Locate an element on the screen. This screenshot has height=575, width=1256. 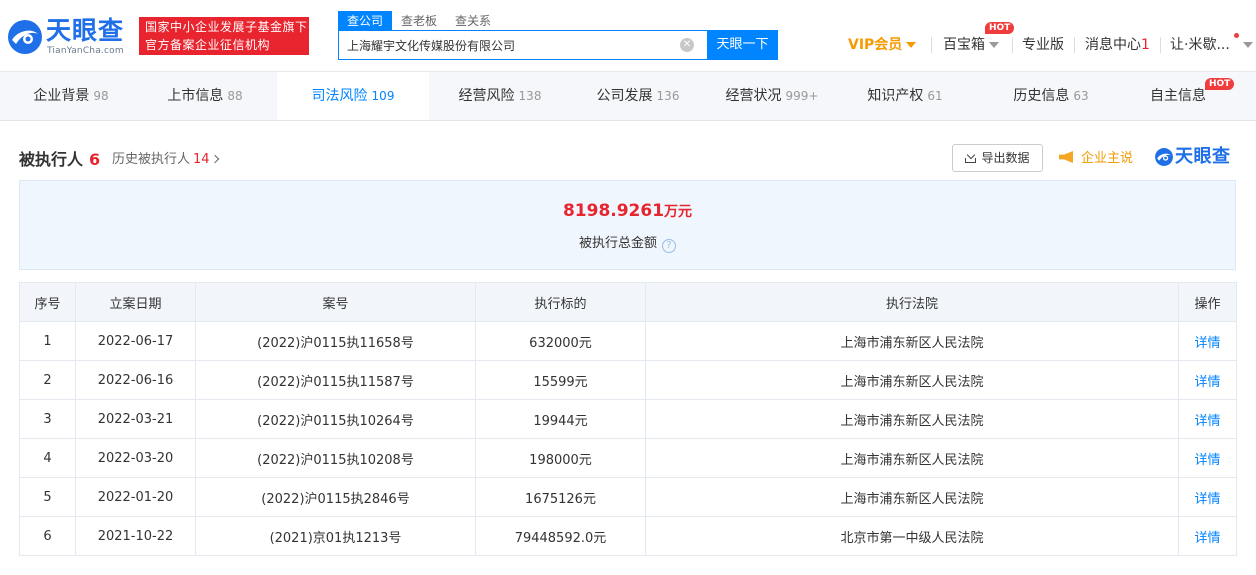
tab-label: 经营状况 is located at coordinates (753, 96).